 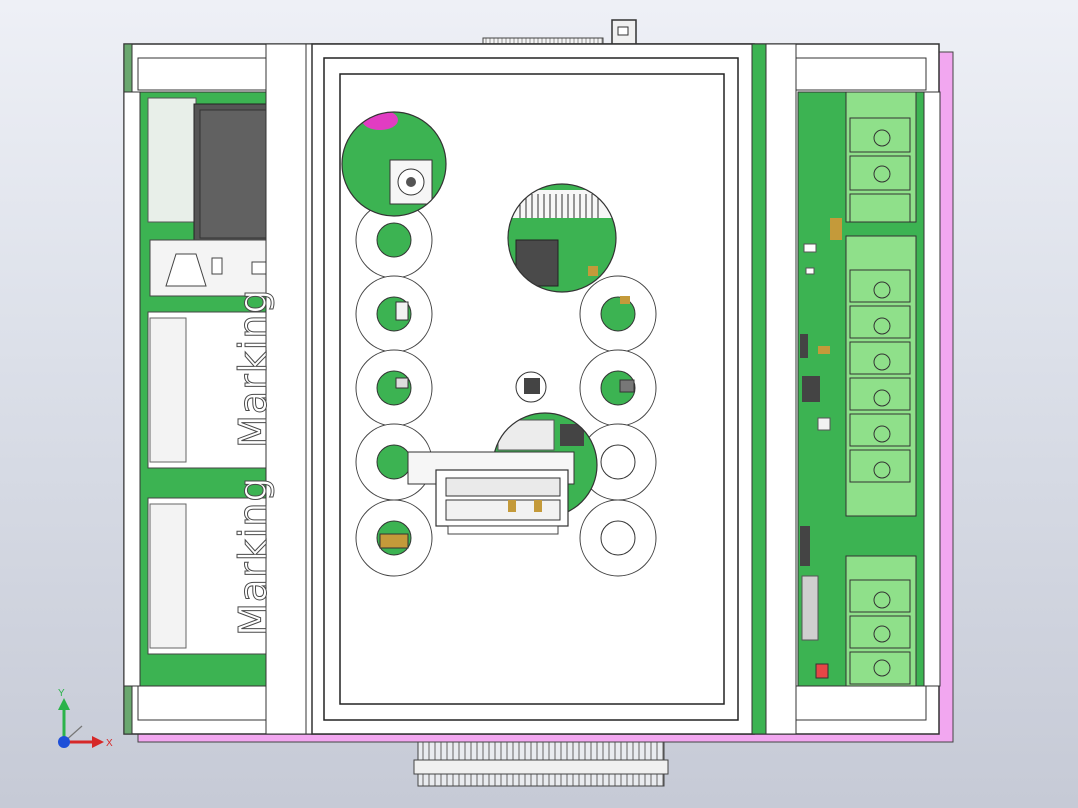 What do you see at coordinates (253, 368) in the screenshot?
I see `marking-label-top: Marking` at bounding box center [253, 368].